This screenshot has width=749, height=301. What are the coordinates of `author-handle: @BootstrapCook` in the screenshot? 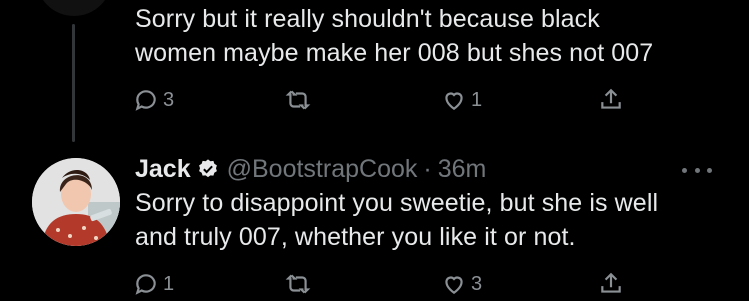 It's located at (322, 169).